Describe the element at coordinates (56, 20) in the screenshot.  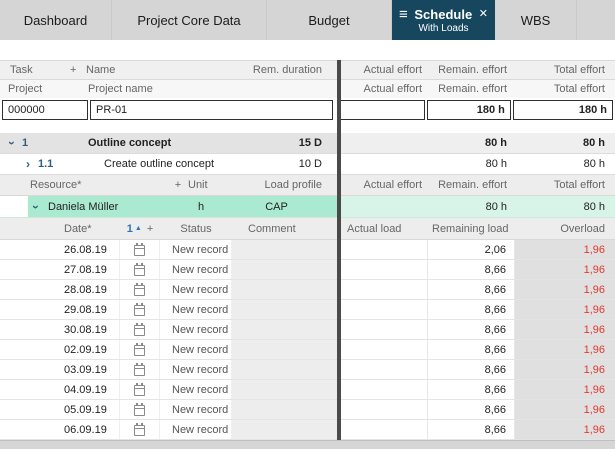
I see `tab-dashboard: Dashboard` at that location.